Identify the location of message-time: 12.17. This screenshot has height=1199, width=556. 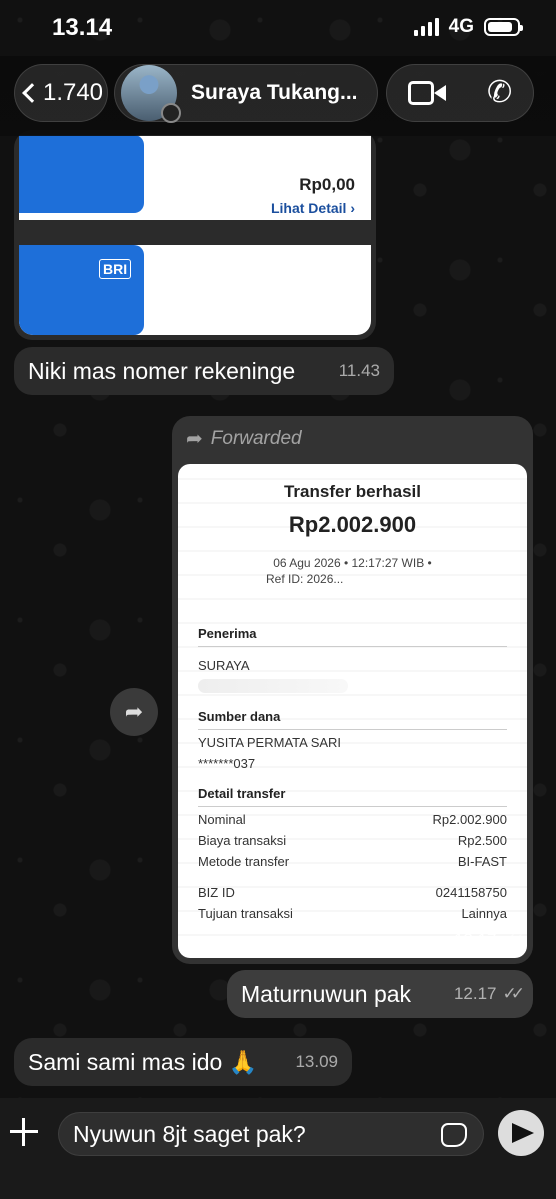
(475, 939).